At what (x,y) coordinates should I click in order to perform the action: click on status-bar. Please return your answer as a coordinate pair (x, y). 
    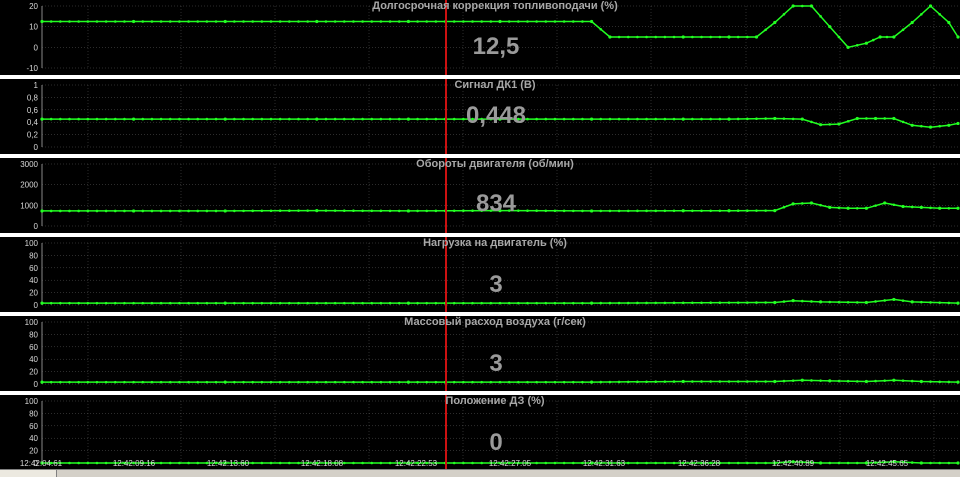
    Looking at the image, I should click on (480, 473).